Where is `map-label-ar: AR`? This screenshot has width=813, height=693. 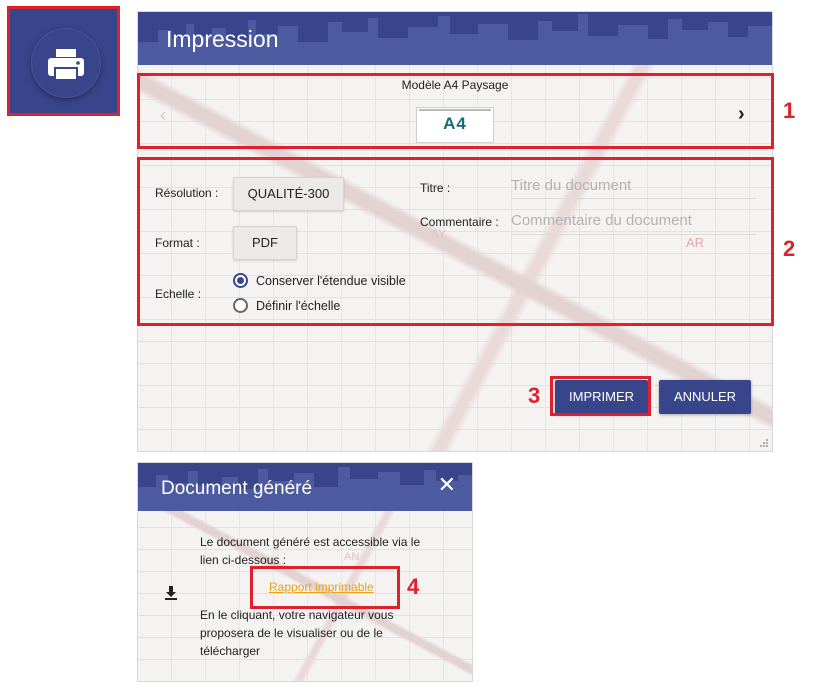
map-label-ar: AR is located at coordinates (695, 242).